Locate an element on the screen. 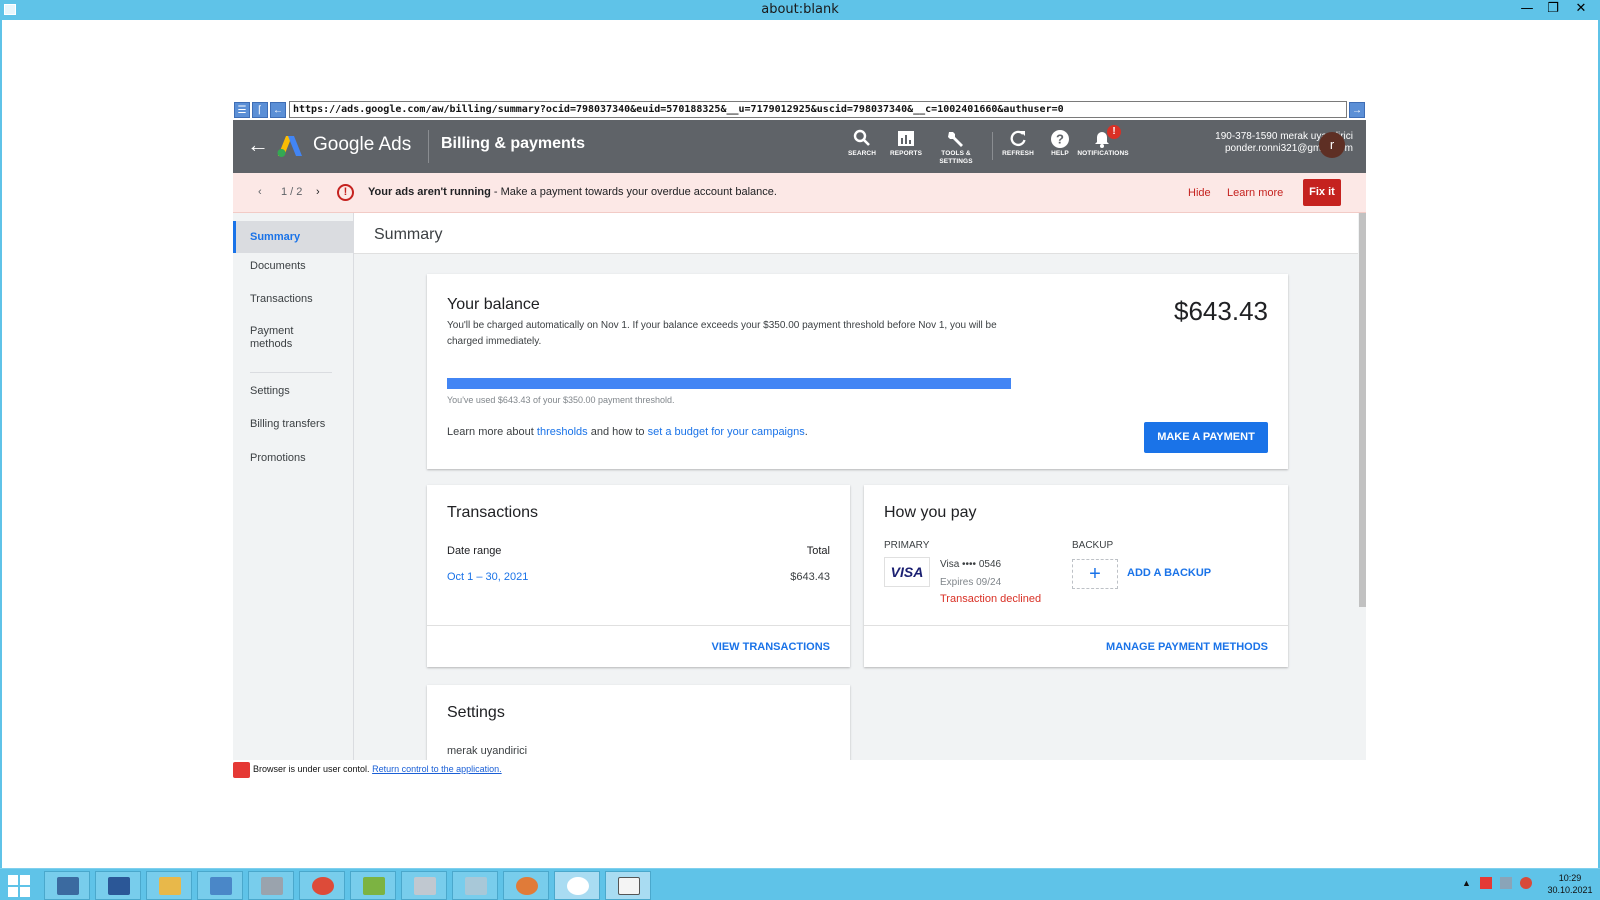  hide-alert-button: Hide is located at coordinates (1199, 193).